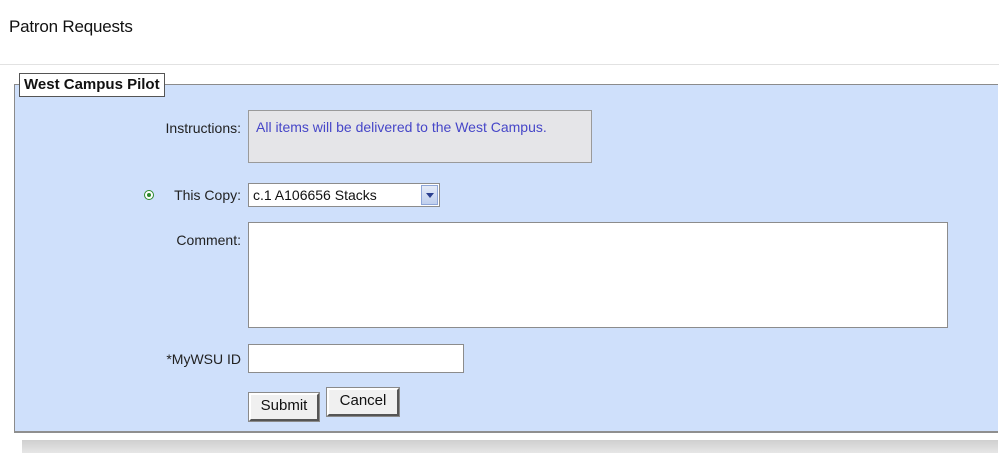 Image resolution: width=999 pixels, height=453 pixels. What do you see at coordinates (207, 195) in the screenshot?
I see `this-copy-label: This Copy:` at bounding box center [207, 195].